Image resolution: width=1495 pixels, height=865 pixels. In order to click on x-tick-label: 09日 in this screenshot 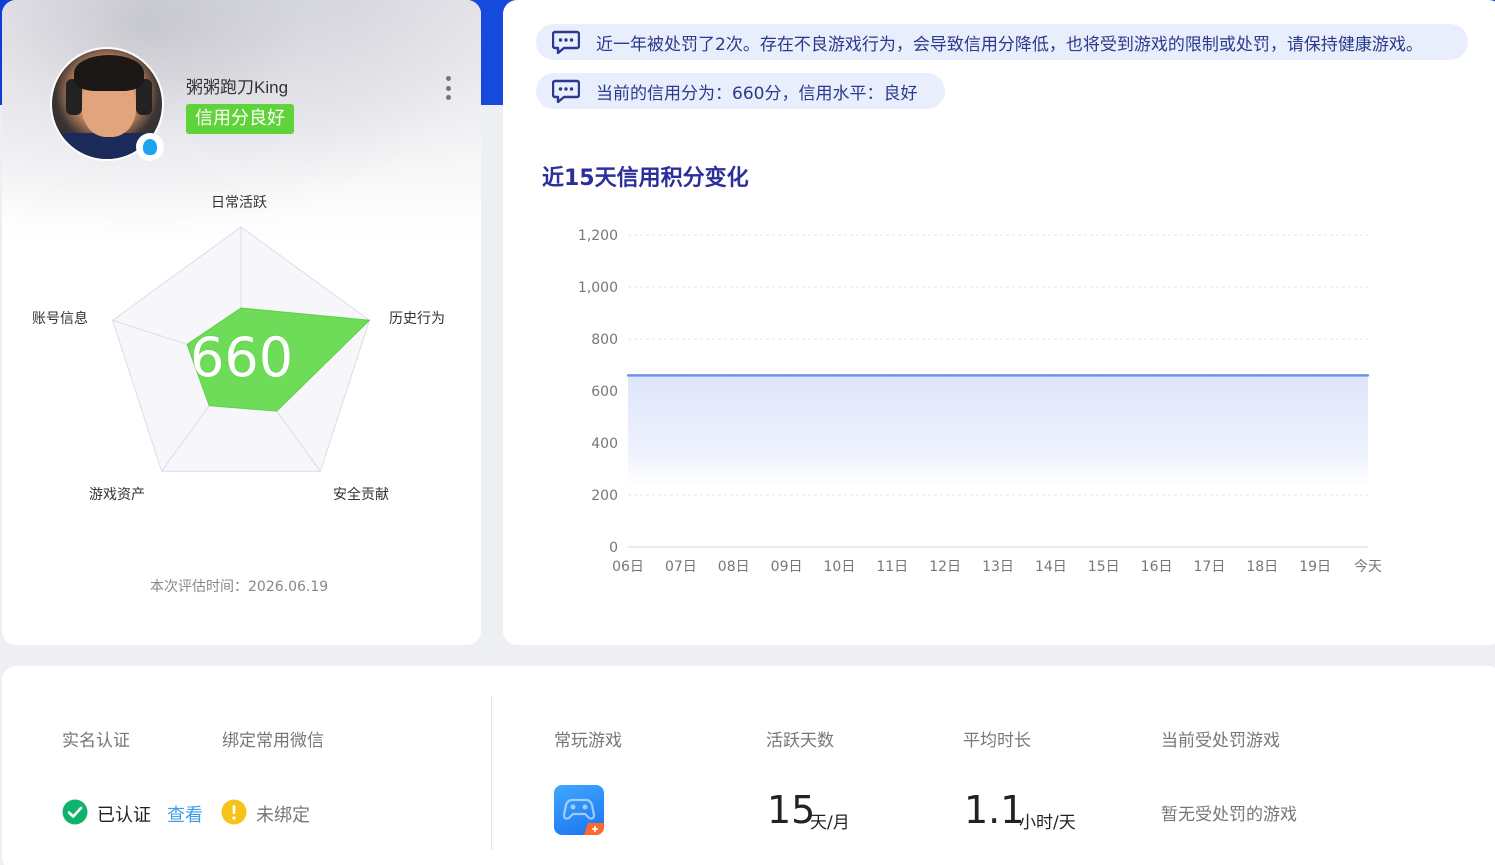, I will do `click(787, 567)`.